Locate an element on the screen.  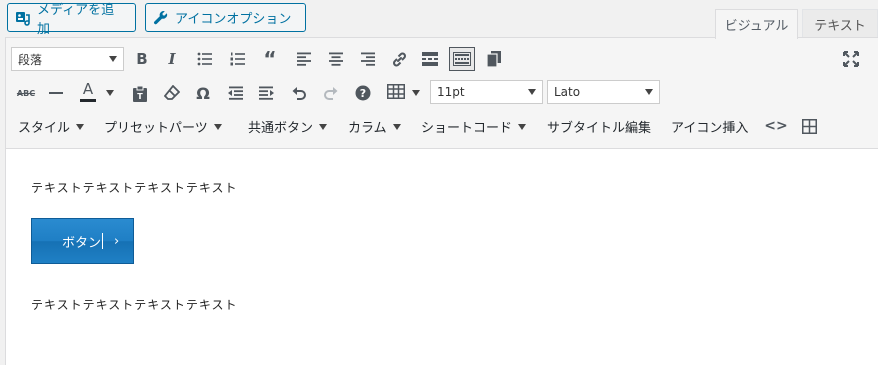
svg-text: T is located at coordinates (140, 96).